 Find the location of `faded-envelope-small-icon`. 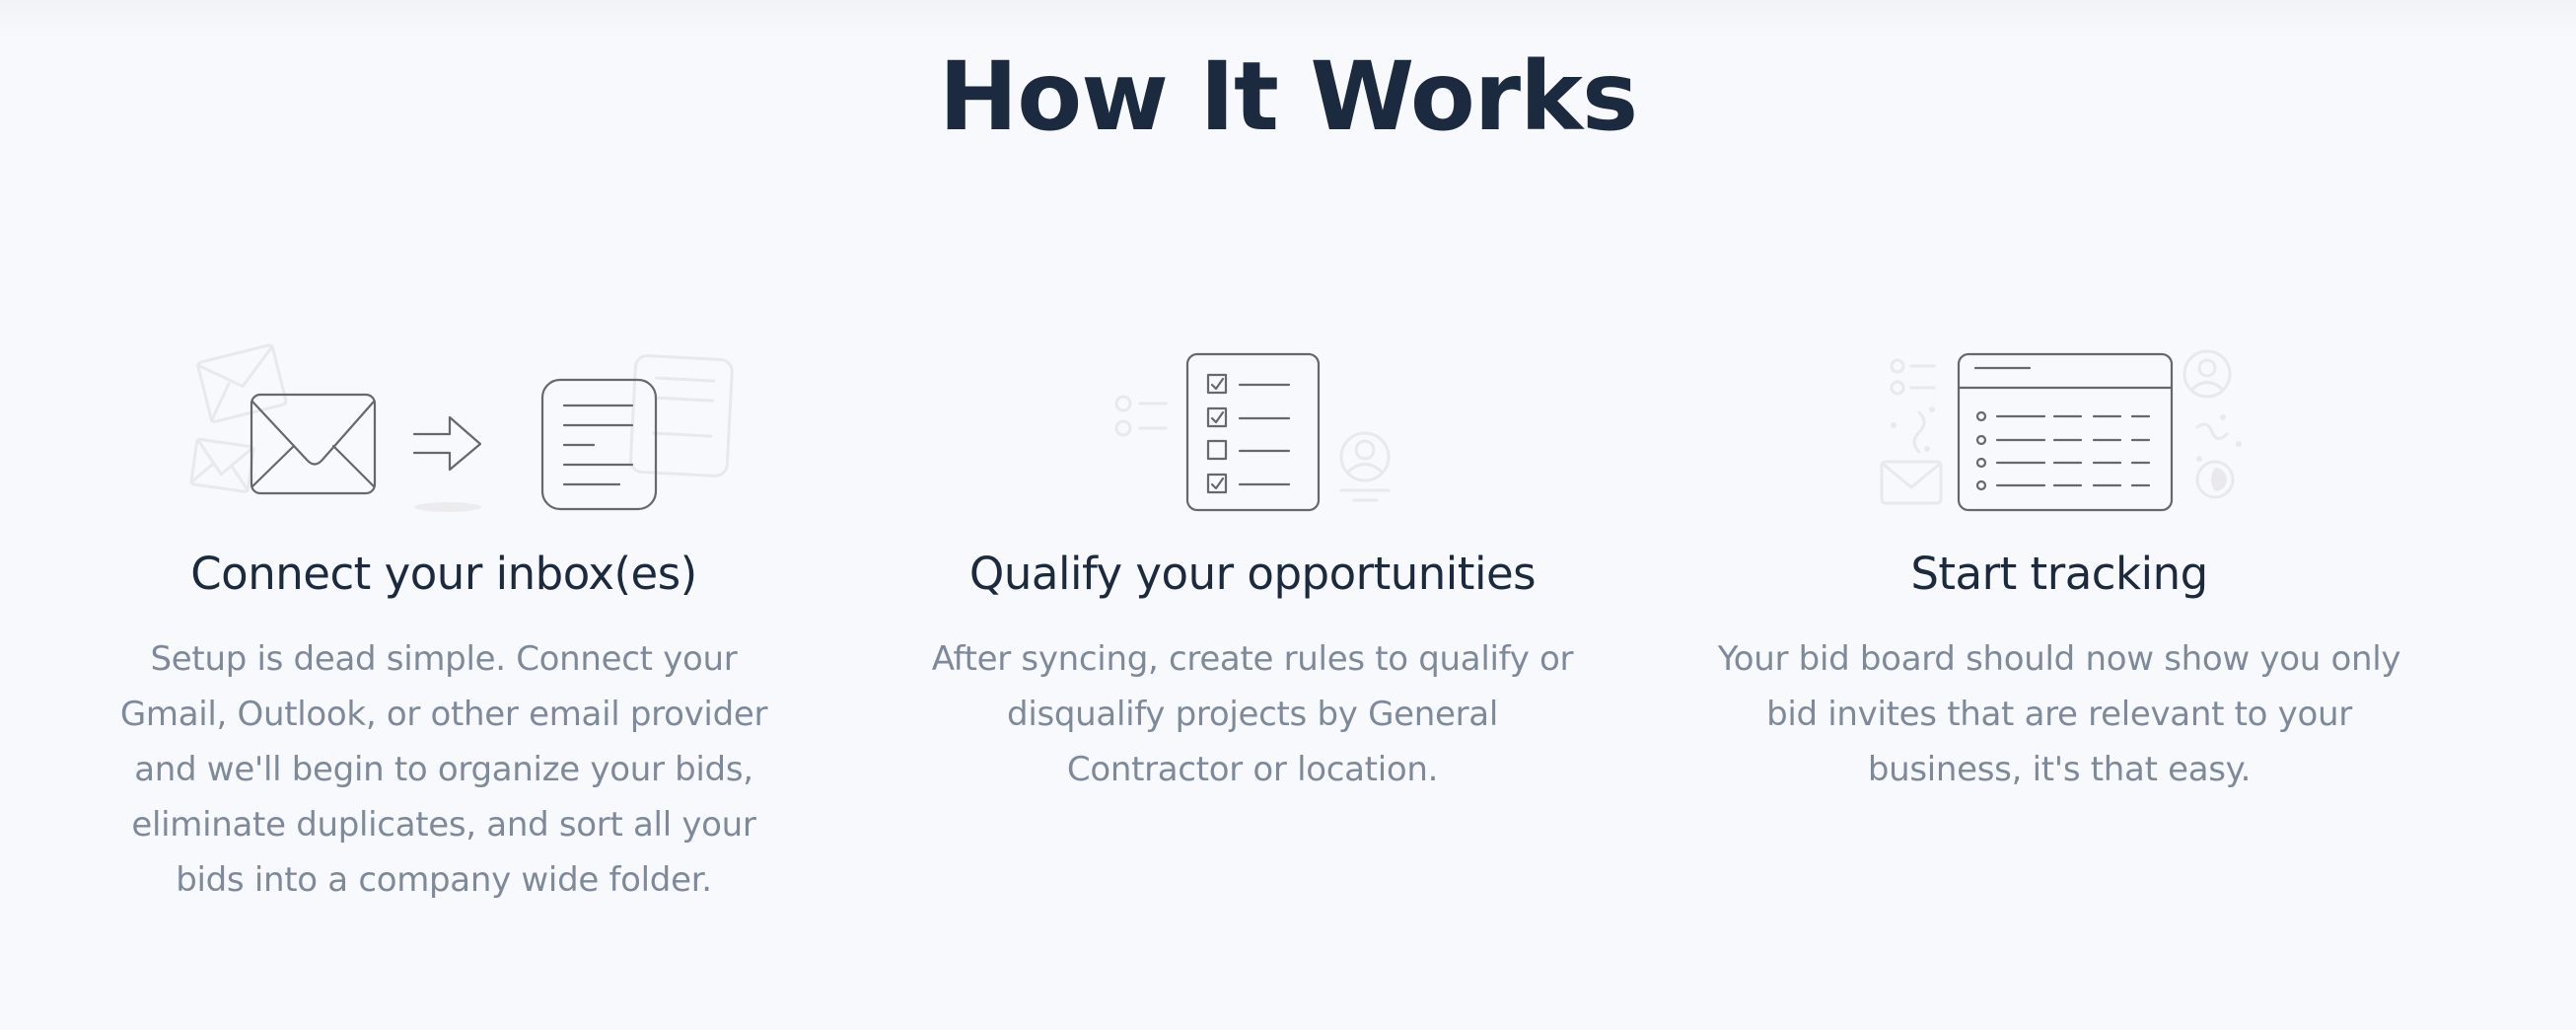

faded-envelope-small-icon is located at coordinates (222, 465).